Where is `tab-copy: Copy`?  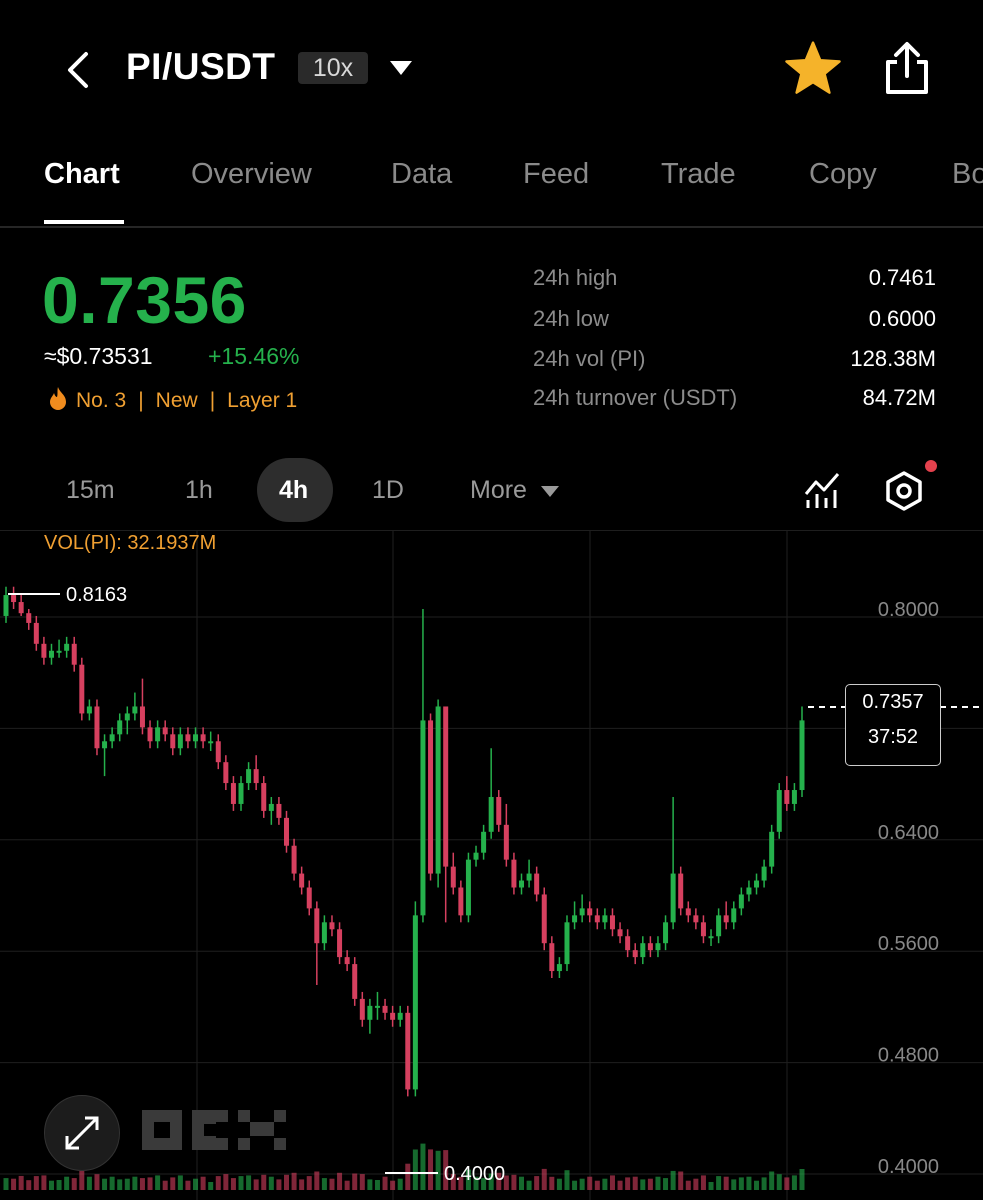
tab-copy: Copy is located at coordinates (843, 174).